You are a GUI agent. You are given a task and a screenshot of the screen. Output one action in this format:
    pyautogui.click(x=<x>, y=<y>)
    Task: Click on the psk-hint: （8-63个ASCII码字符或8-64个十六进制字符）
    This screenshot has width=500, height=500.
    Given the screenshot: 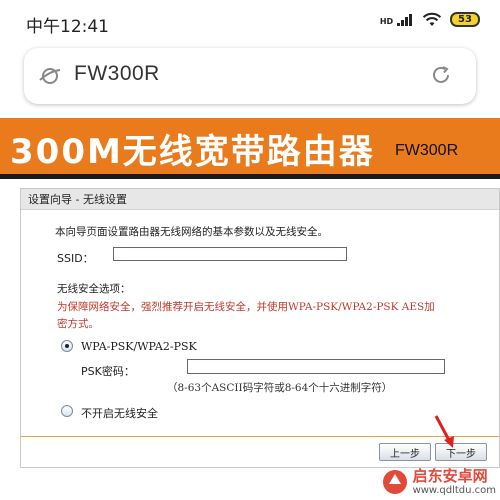 What is the action you would take?
    pyautogui.click(x=280, y=388)
    